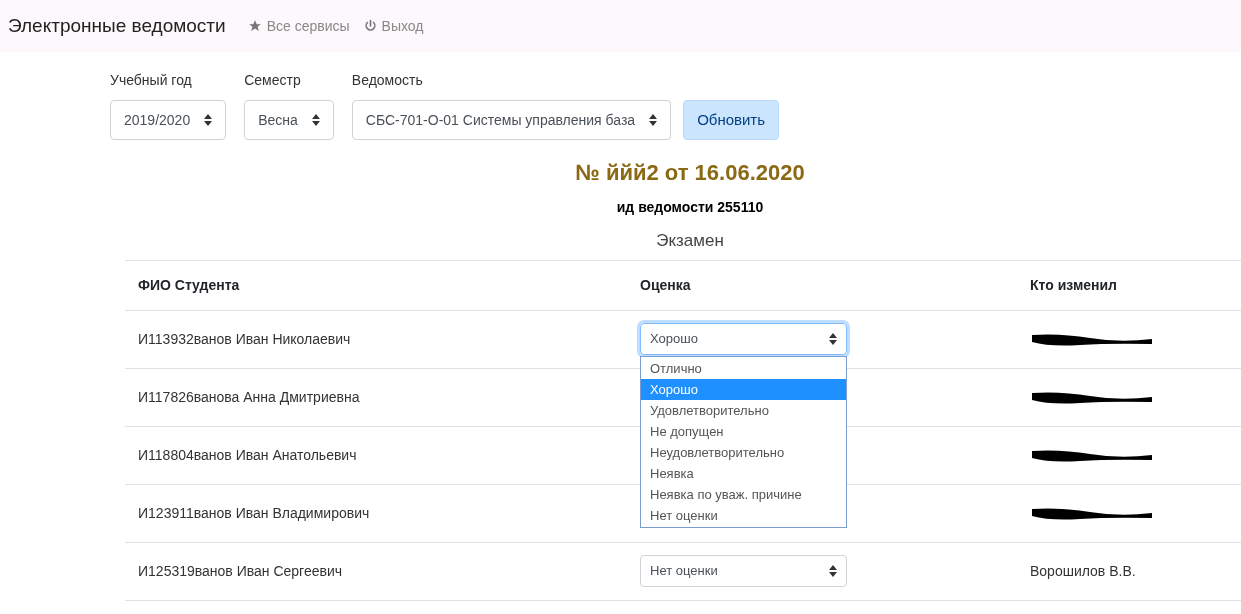  I want to click on field-label: Семестр, so click(273, 80).